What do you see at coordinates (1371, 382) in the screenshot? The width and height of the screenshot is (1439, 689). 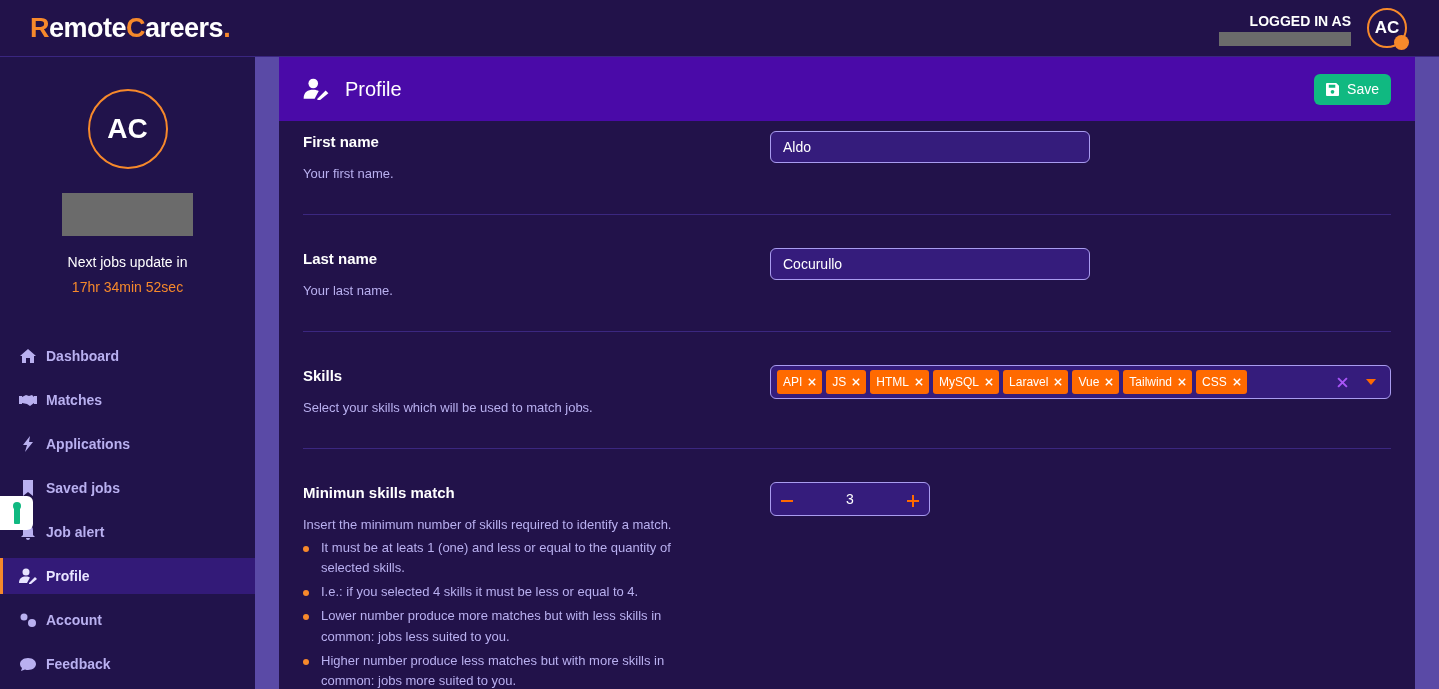 I see `caret-icon` at bounding box center [1371, 382].